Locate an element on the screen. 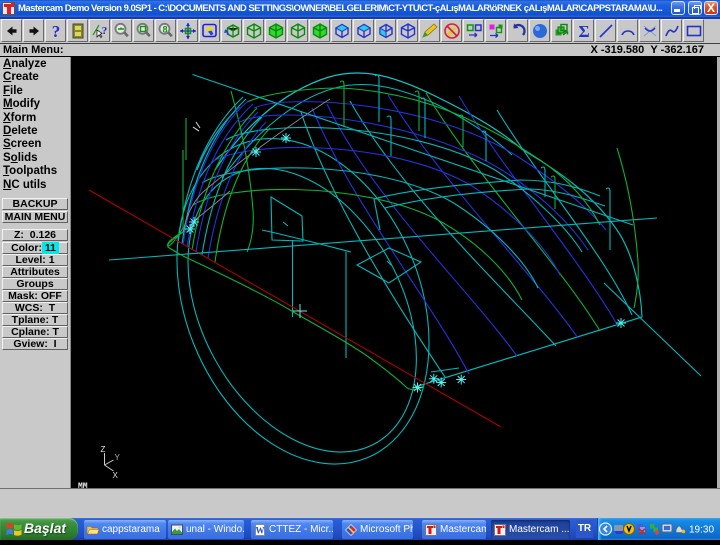  svg-text: 19:30 is located at coordinates (701, 530).